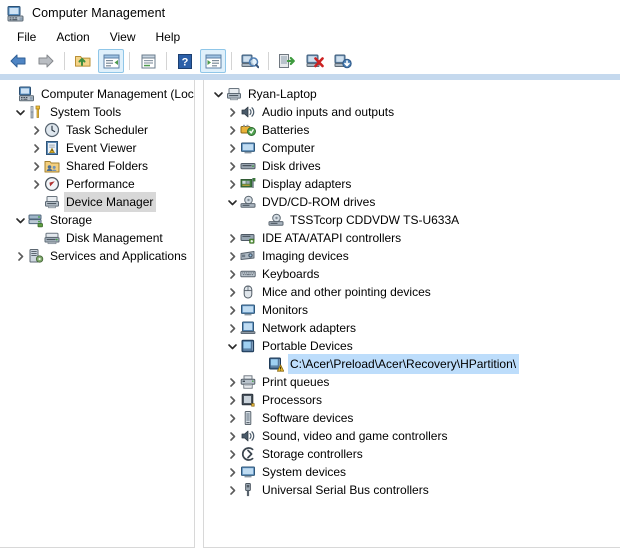 This screenshot has width=620, height=548. I want to click on tree-item-device-manager: Device Manager, so click(97, 202).